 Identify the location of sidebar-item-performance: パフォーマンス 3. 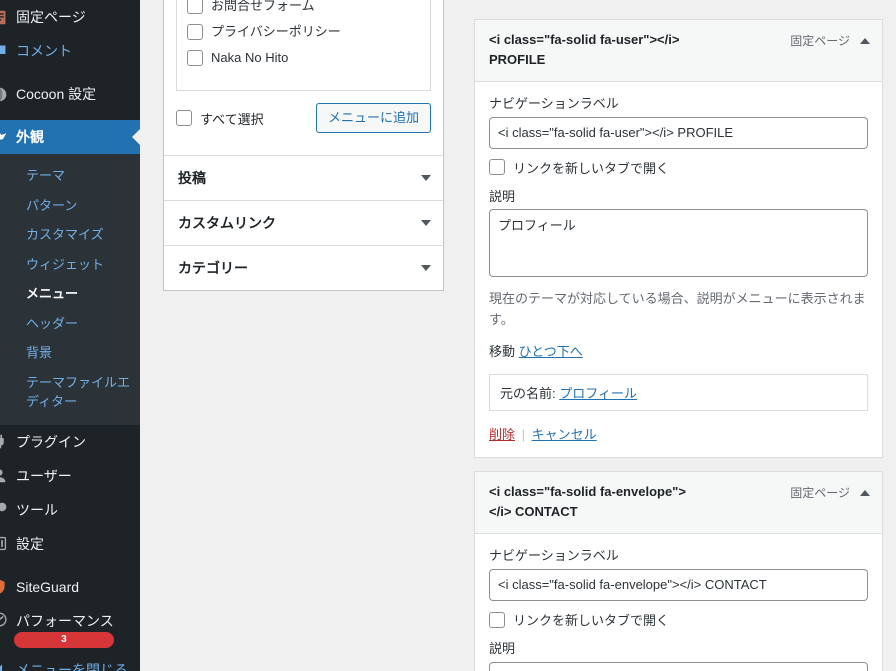
(70, 628).